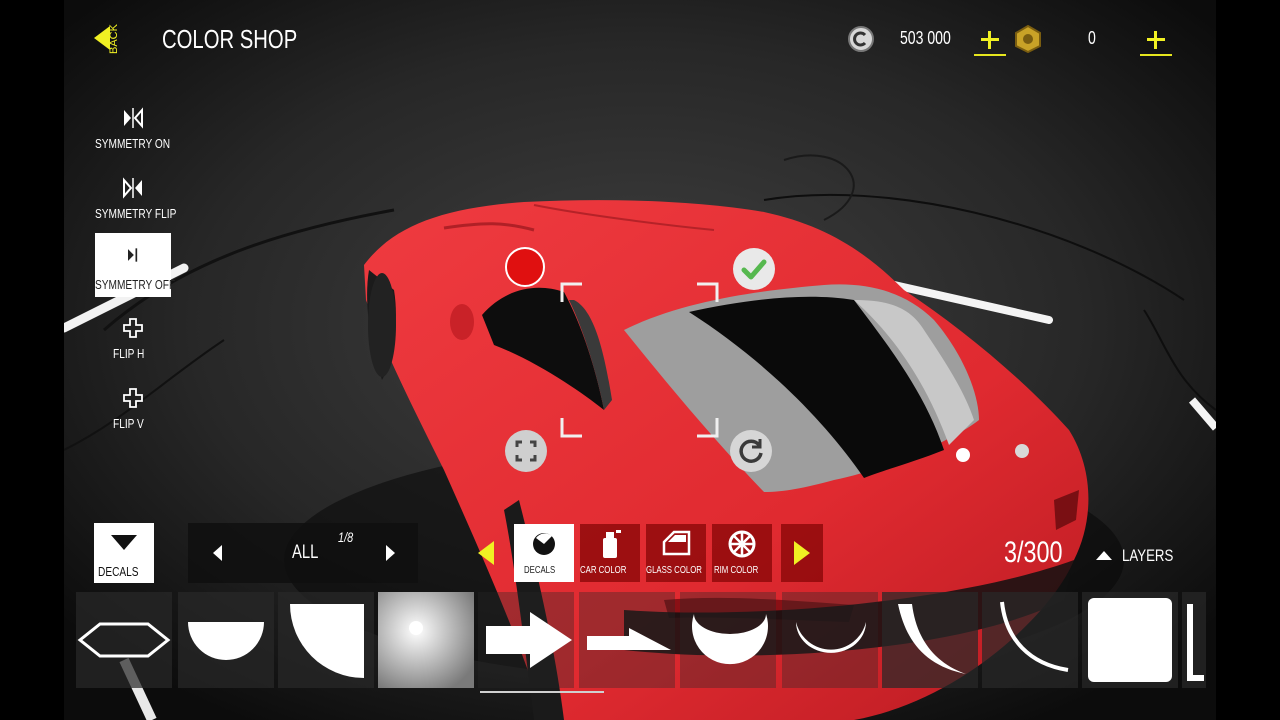 Image resolution: width=1280 pixels, height=720 pixels. Describe the element at coordinates (1033, 552) in the screenshot. I see `layer-count: 3/300` at that location.